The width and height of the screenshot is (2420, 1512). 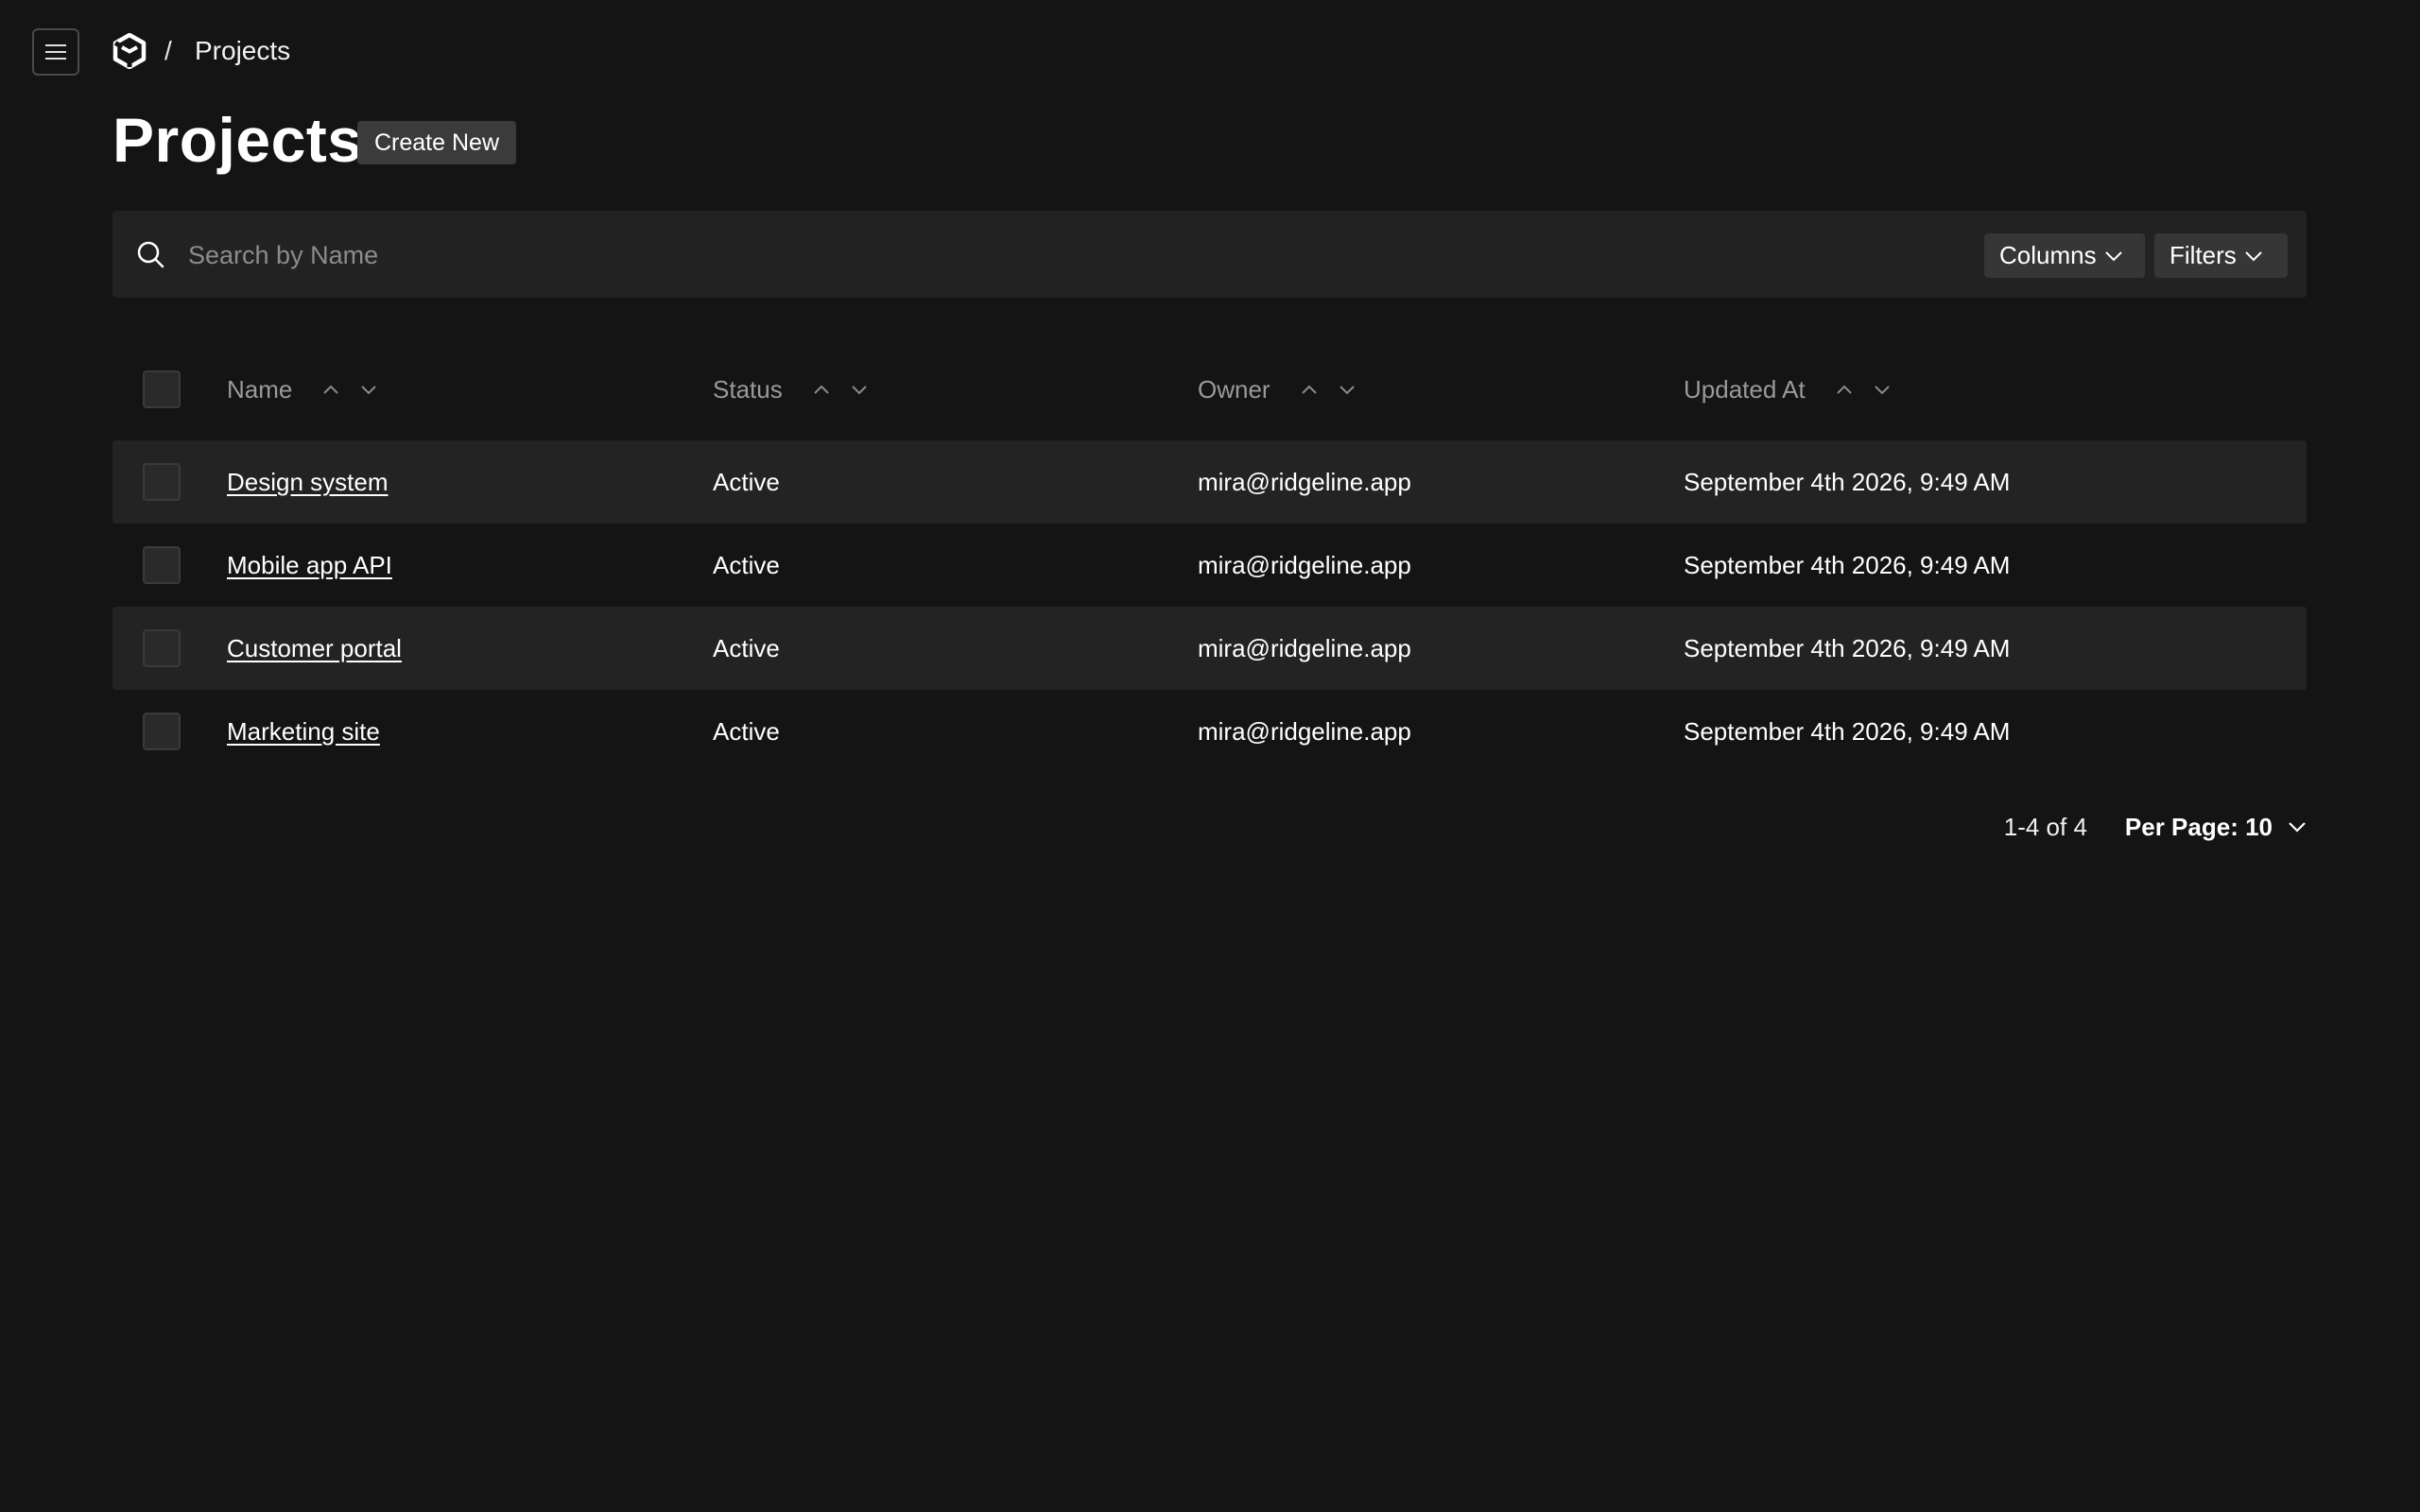 I want to click on search-input, so click(x=1086, y=255).